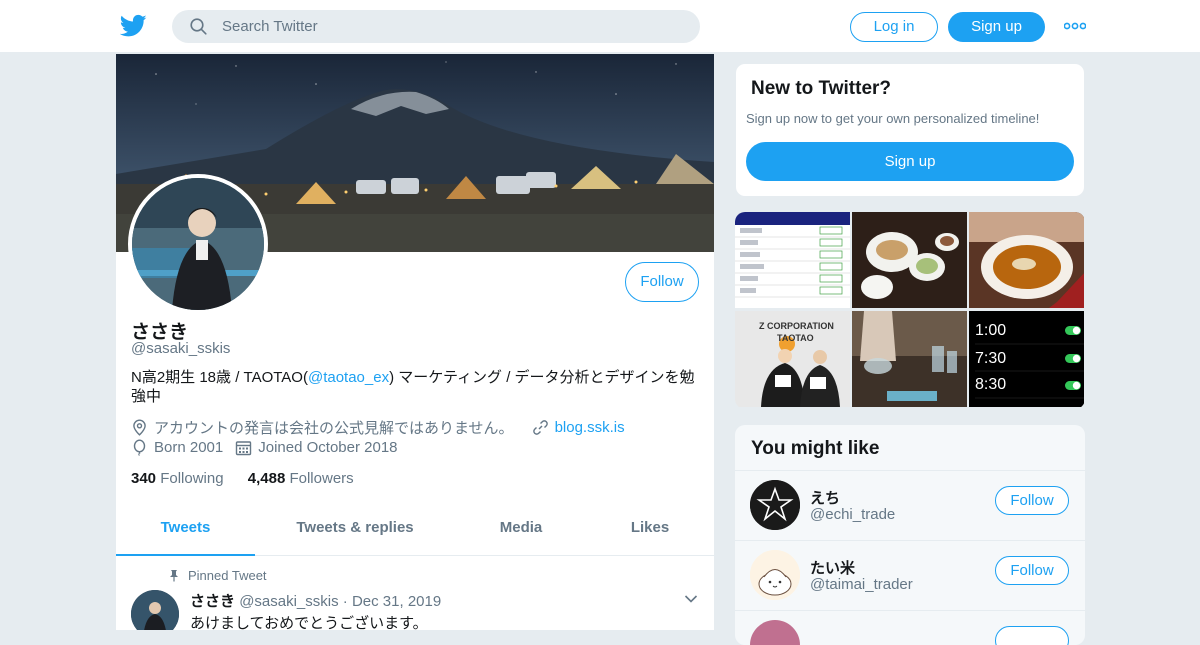  What do you see at coordinates (910, 161) in the screenshot?
I see `sidebar-signup-button: Sign up` at bounding box center [910, 161].